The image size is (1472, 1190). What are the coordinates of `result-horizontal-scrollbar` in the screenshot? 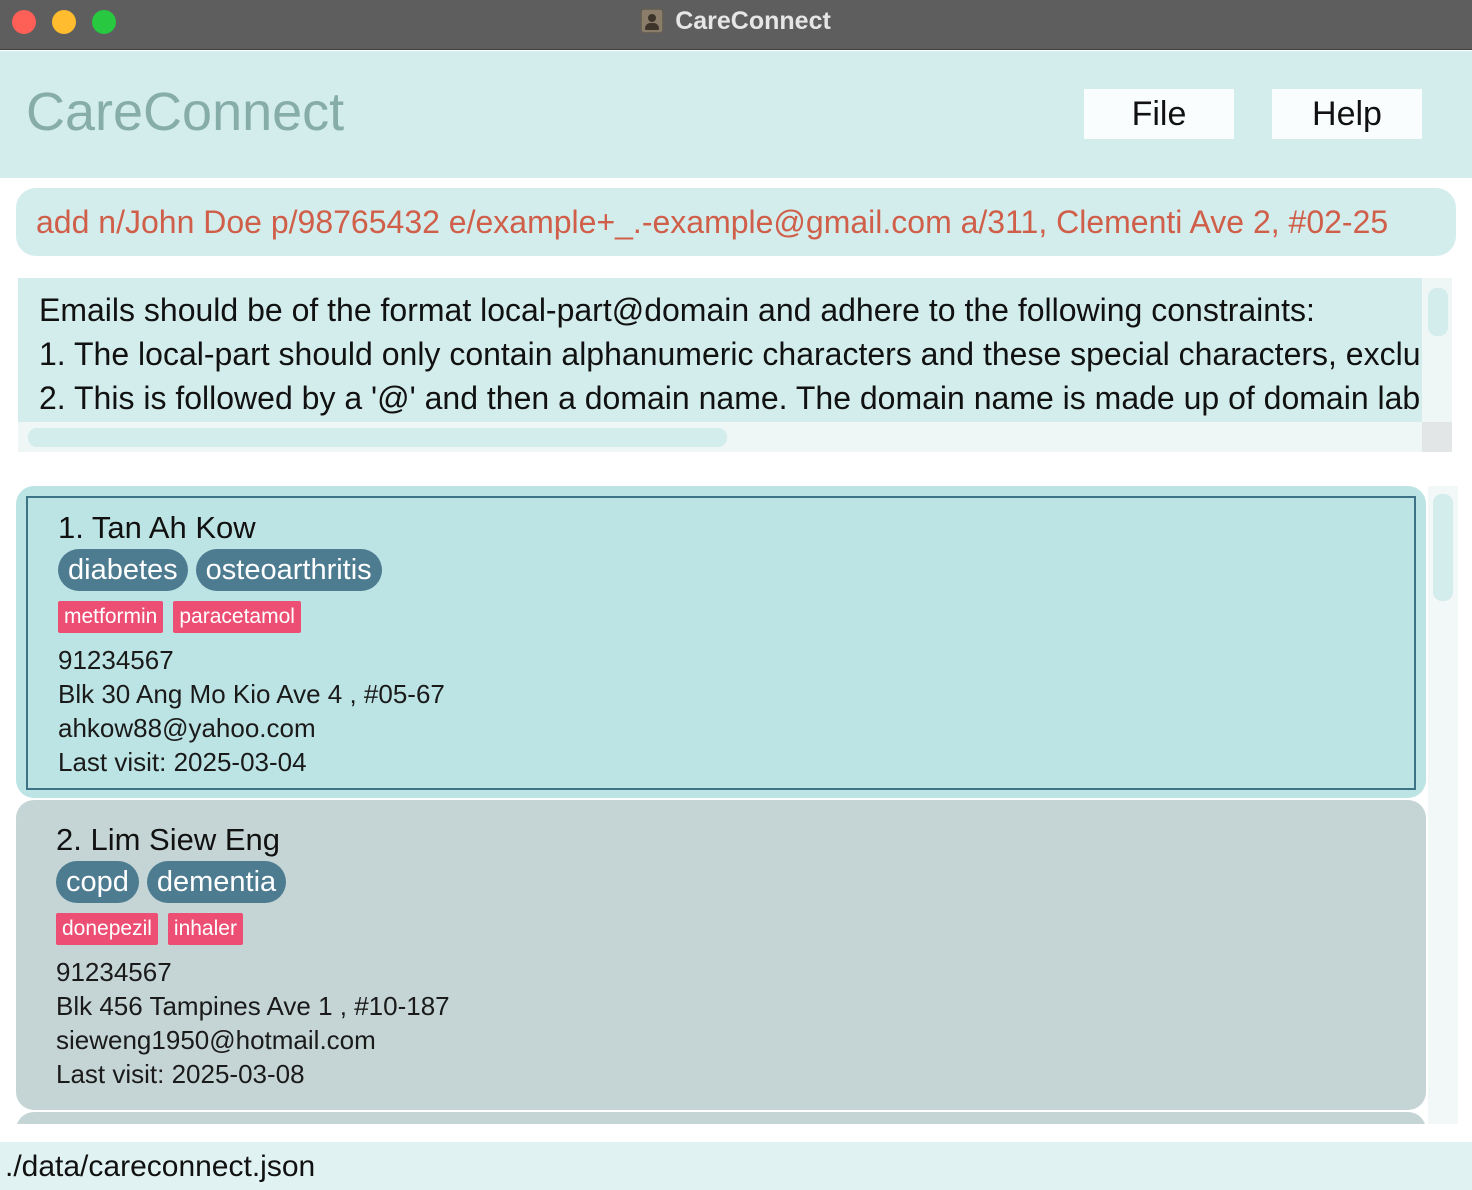 It's located at (720, 437).